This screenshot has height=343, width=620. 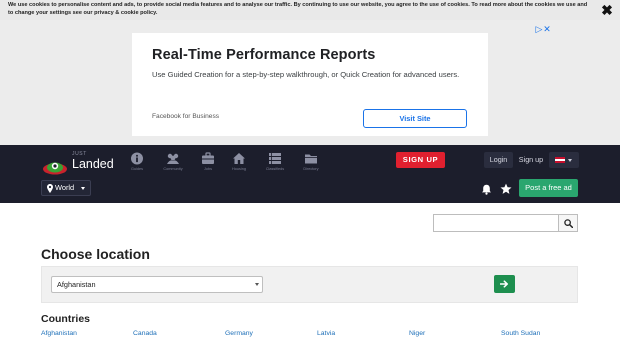 What do you see at coordinates (326, 333) in the screenshot?
I see `country-link-latvia: Latvia` at bounding box center [326, 333].